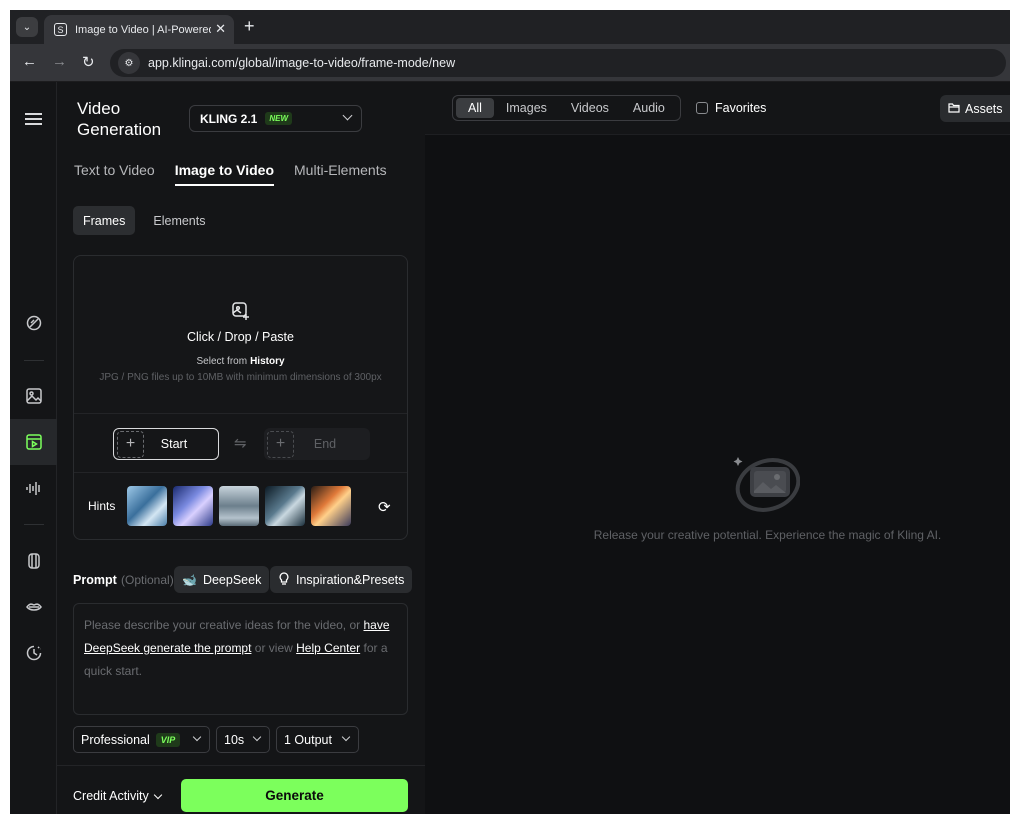  Describe the element at coordinates (249, 26) in the screenshot. I see `new-tab-icon: +` at that location.